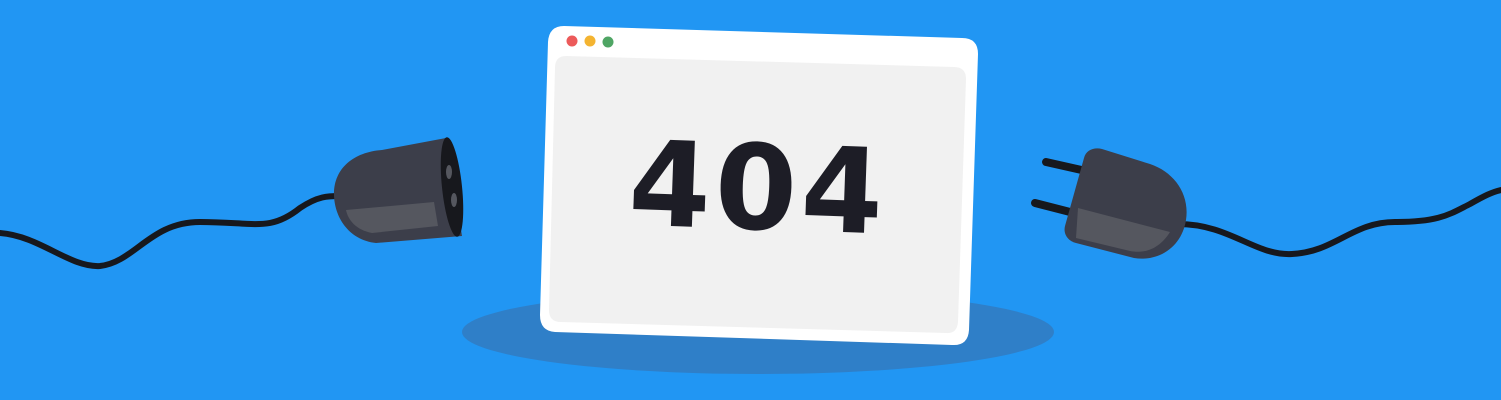 The height and width of the screenshot is (400, 1501). I want to click on maximize-dot-icon, so click(608, 42).